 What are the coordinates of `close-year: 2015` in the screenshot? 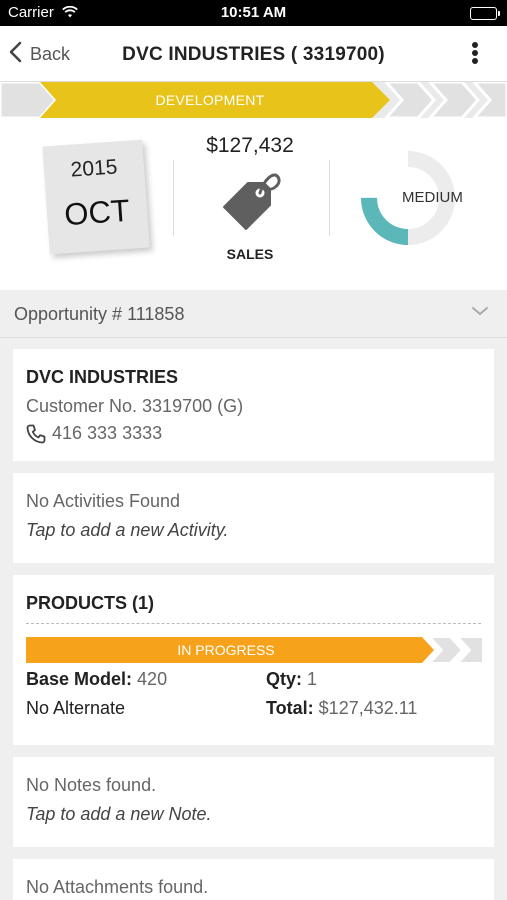 It's located at (94, 168).